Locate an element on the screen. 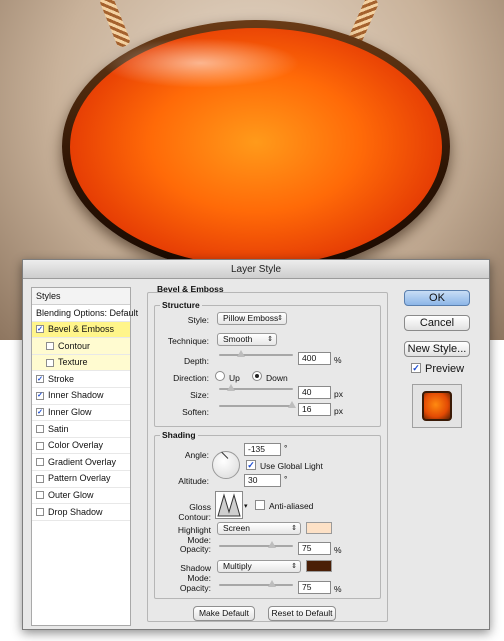  structure-title: Structure is located at coordinates (181, 305).